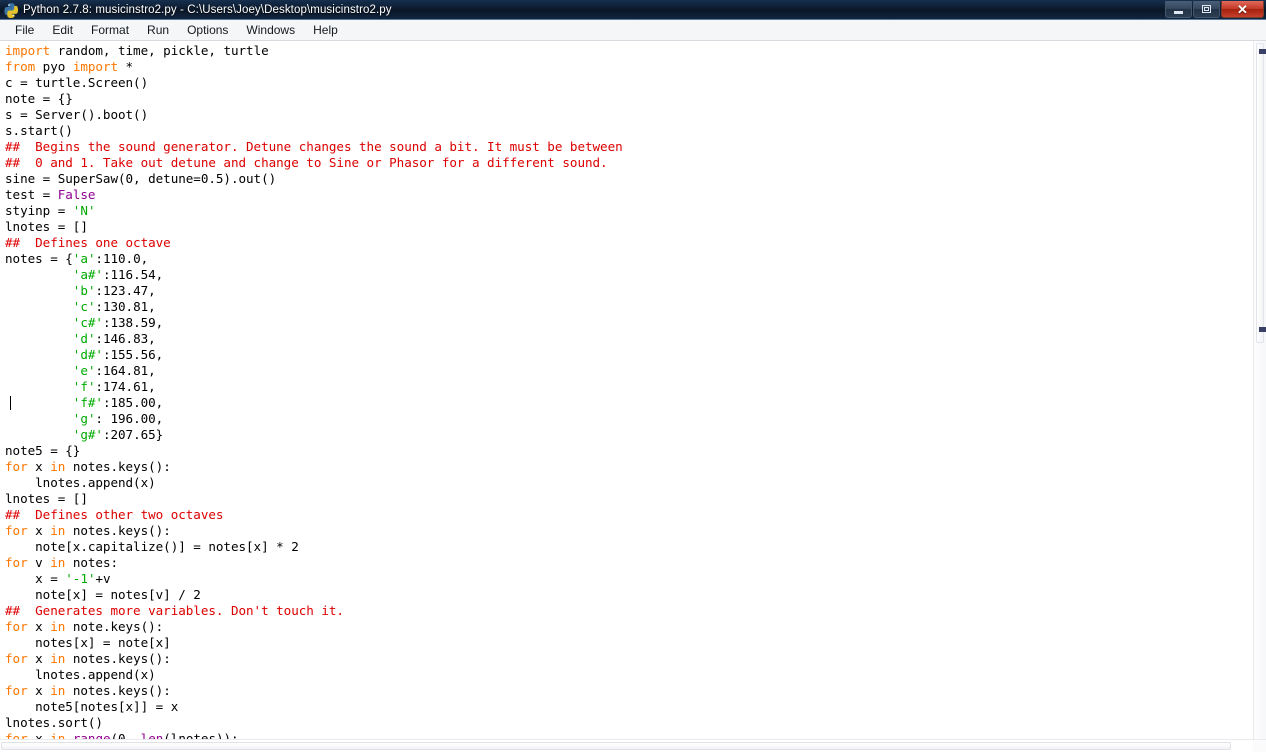 The image size is (1266, 752). I want to click on code-line: 'c':130.81,, so click(629, 307).